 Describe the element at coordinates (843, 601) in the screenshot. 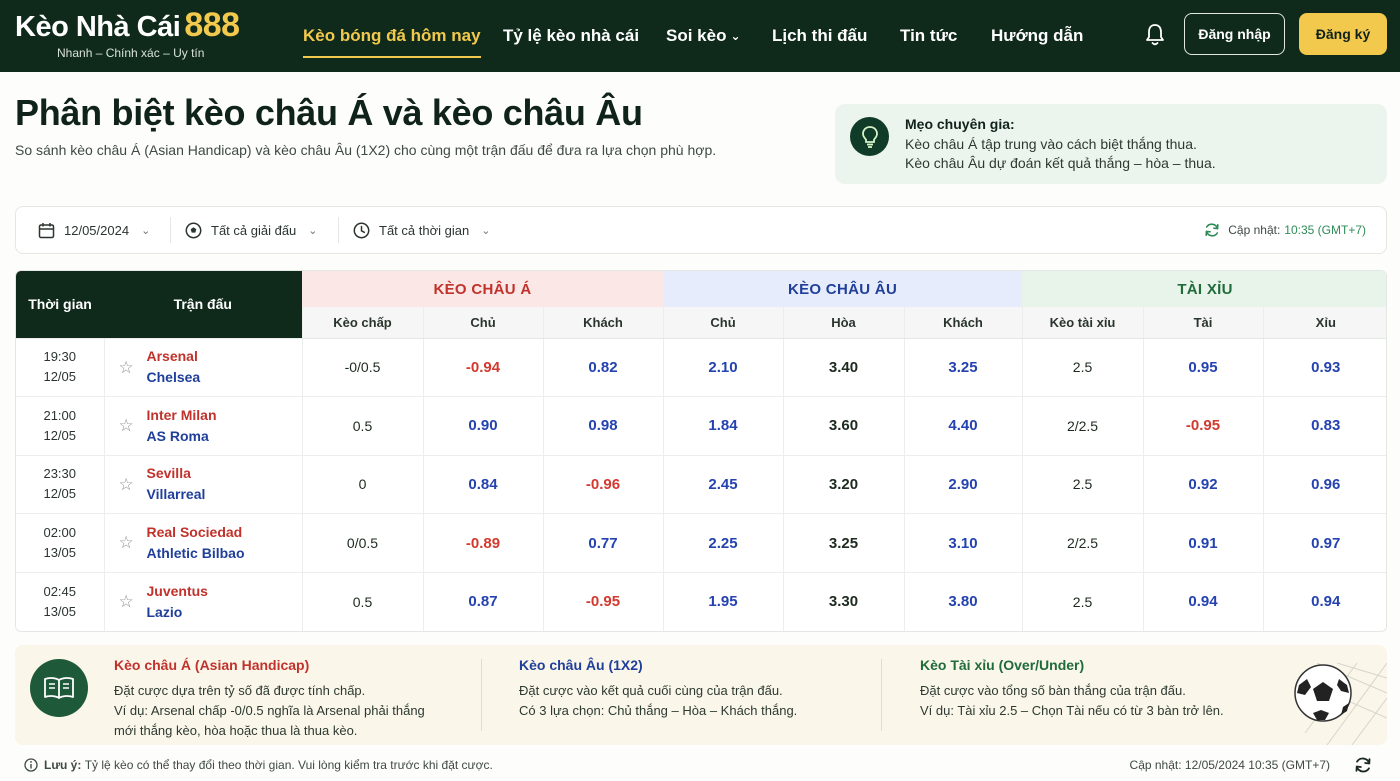

I see `eu-draw-odds: 3.30` at that location.